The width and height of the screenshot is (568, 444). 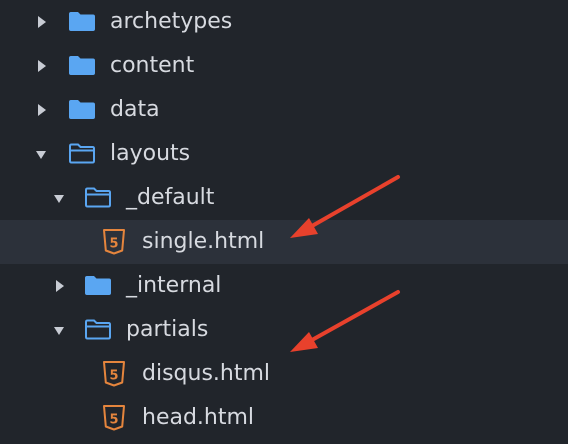 I want to click on tree-item-label: archetypes, so click(x=171, y=21).